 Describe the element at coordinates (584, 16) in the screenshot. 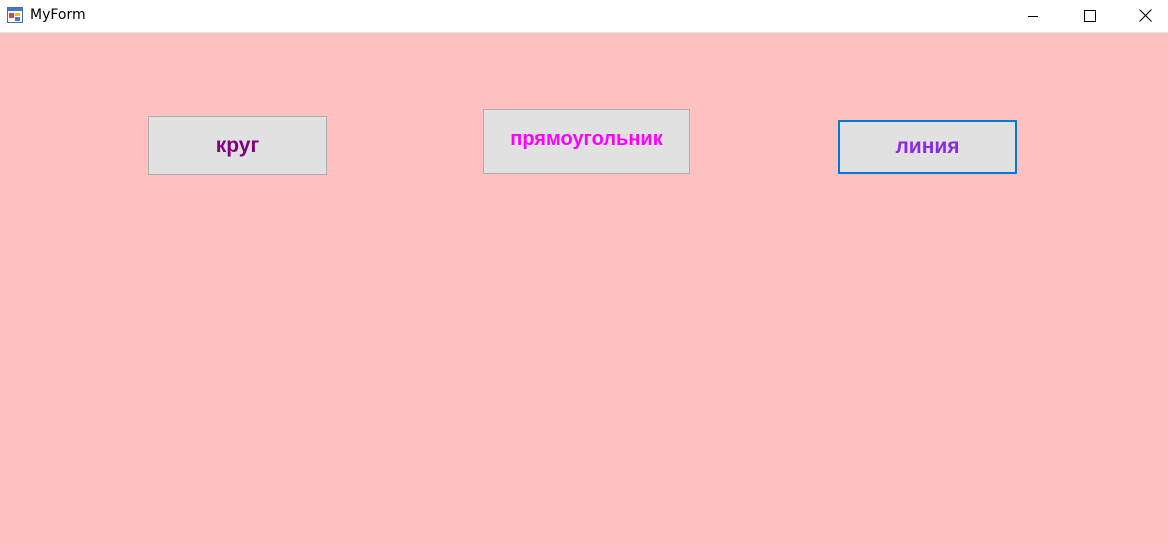

I see `title-bar: MyForm` at that location.